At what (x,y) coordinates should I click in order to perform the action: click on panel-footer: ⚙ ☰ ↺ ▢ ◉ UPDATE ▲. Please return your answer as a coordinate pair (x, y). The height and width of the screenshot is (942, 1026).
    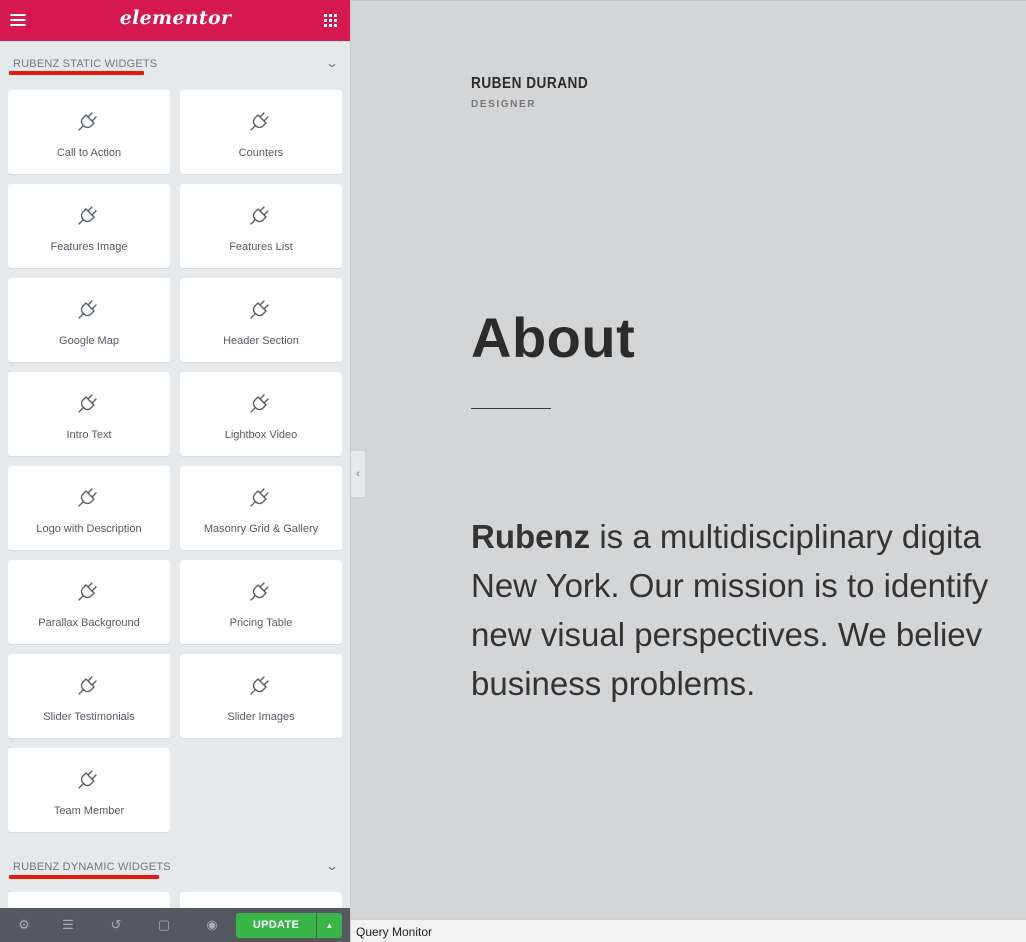
    Looking at the image, I should click on (175, 925).